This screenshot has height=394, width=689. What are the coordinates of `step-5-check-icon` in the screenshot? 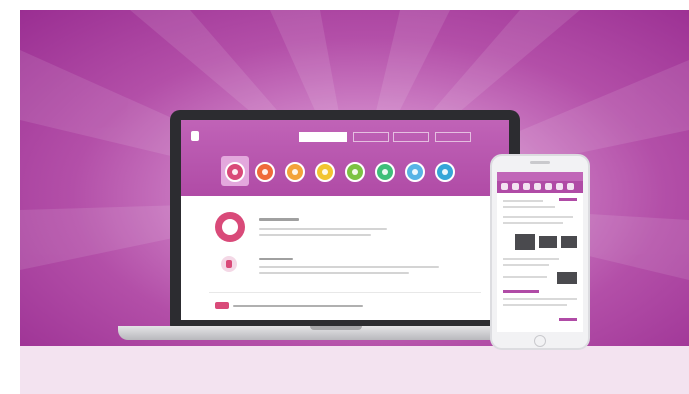 It's located at (355, 172).